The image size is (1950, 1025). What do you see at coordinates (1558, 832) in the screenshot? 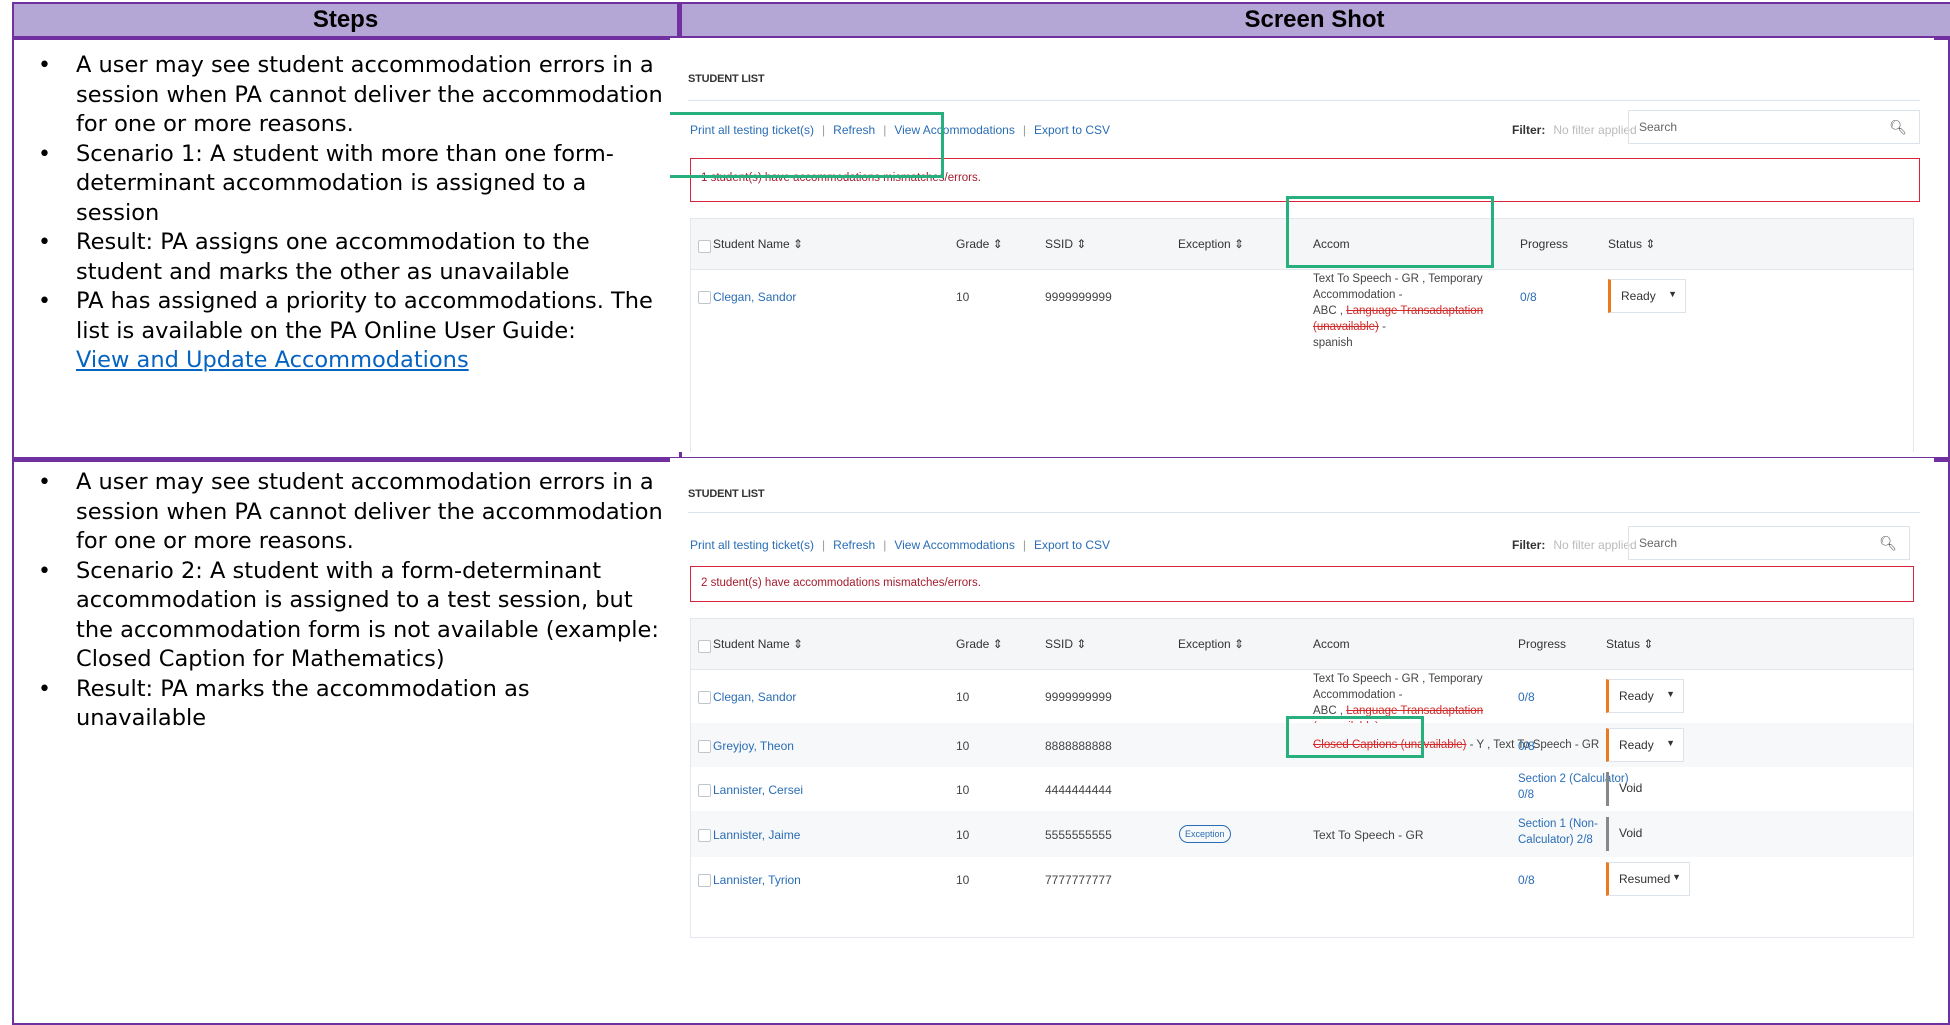
I see `progress-link: Section 1 (Non- Calculator) 2/8` at bounding box center [1558, 832].